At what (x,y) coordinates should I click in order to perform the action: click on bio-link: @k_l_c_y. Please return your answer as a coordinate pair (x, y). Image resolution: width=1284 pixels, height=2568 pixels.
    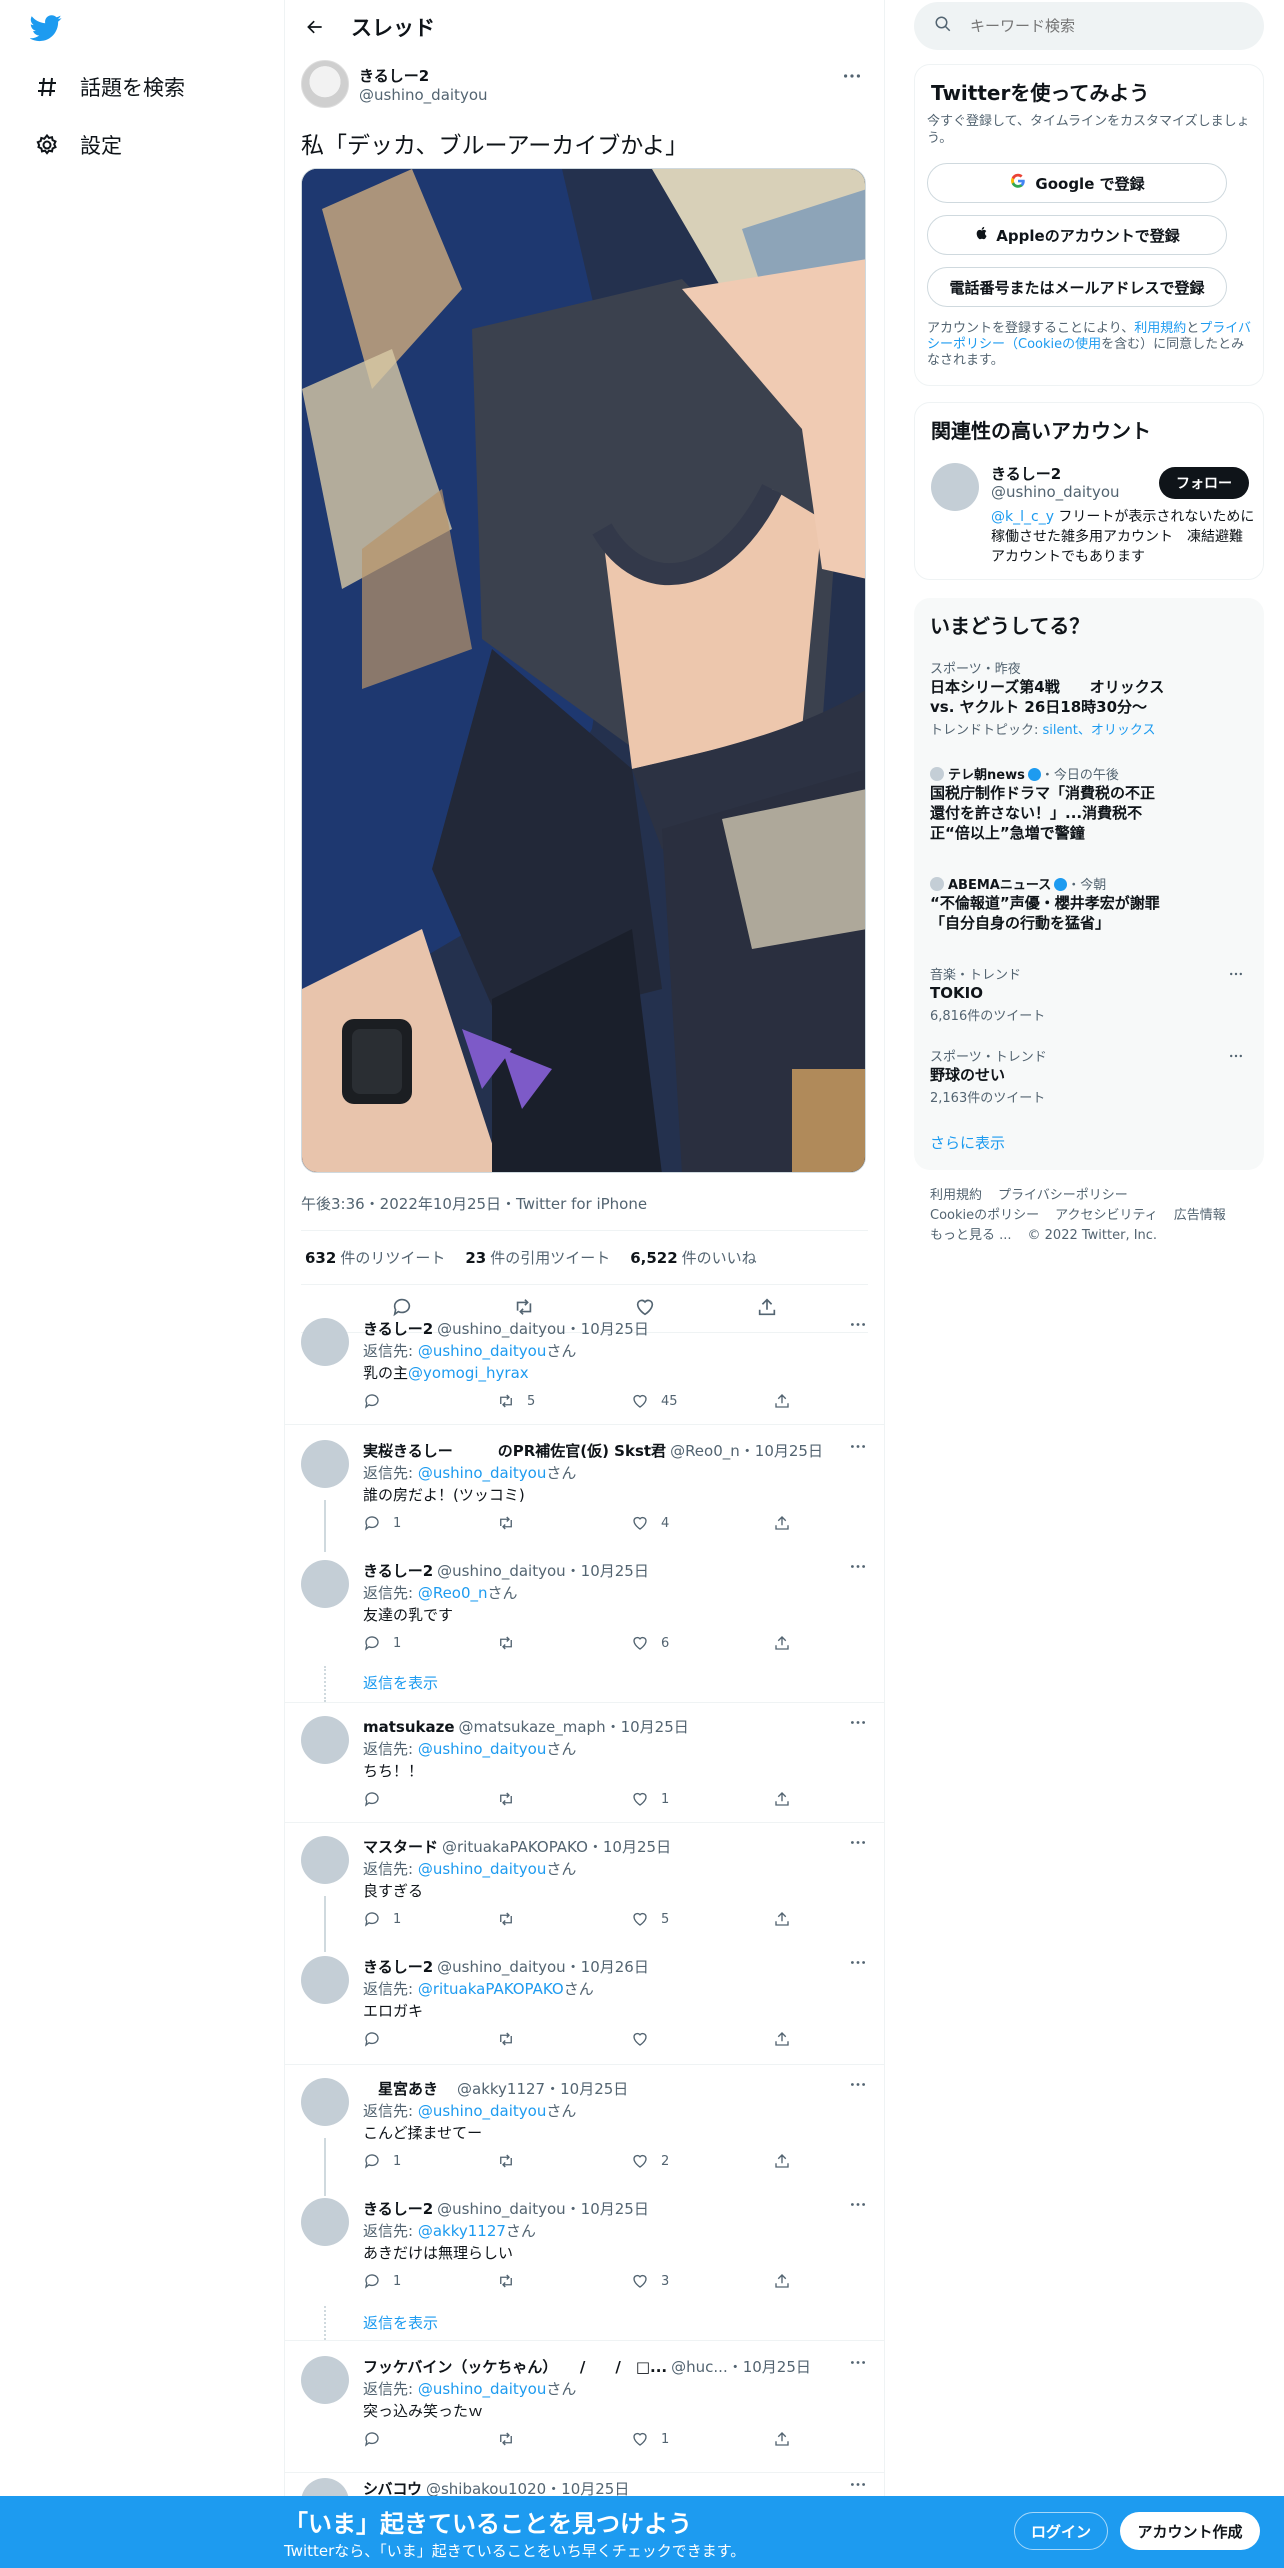
    Looking at the image, I should click on (1022, 517).